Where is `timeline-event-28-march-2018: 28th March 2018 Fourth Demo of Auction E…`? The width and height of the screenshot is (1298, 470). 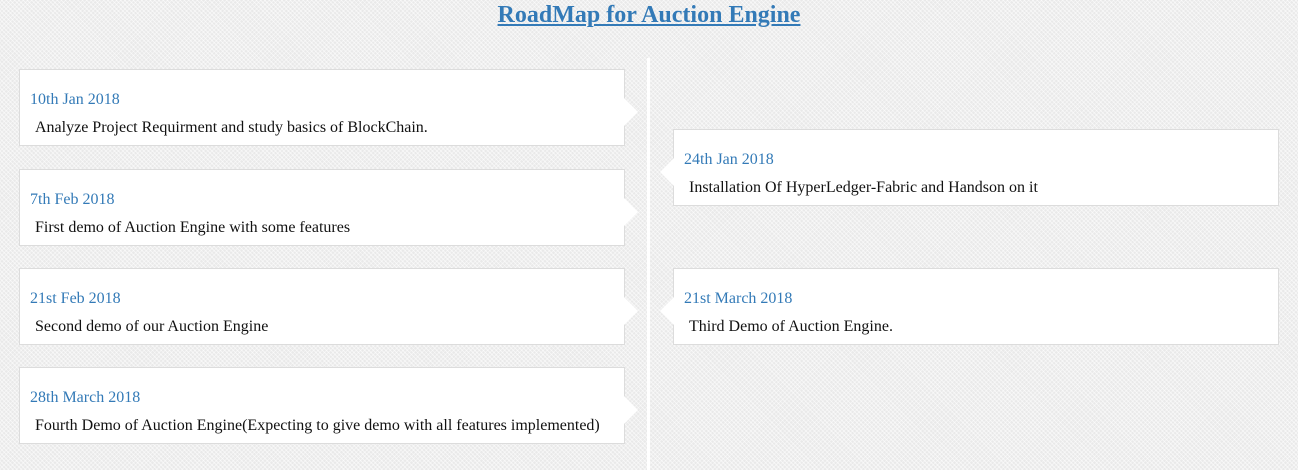 timeline-event-28-march-2018: 28th March 2018 Fourth Demo of Auction E… is located at coordinates (328, 405).